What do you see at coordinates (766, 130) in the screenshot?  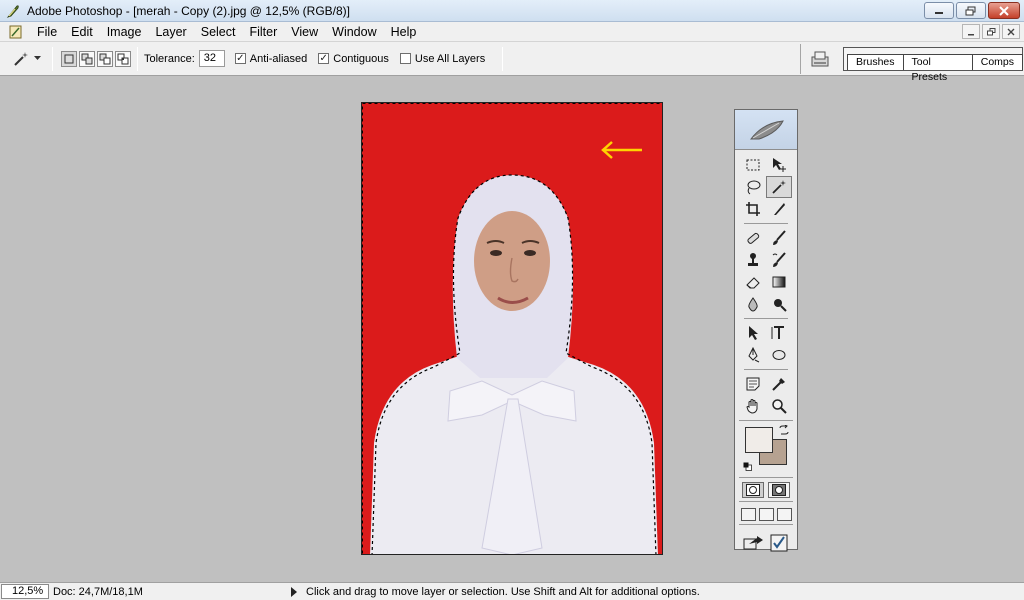 I see `toolbox-header` at bounding box center [766, 130].